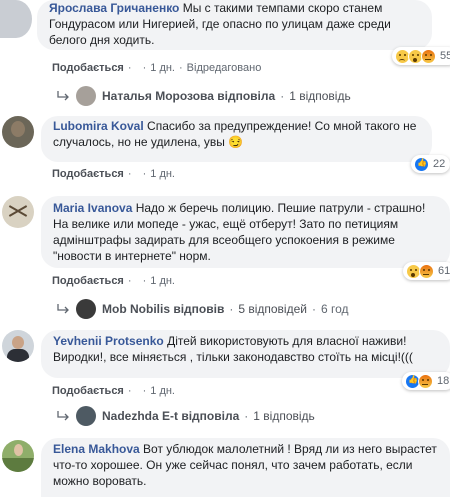 The width and height of the screenshot is (450, 497). I want to click on like-reaction-icon, so click(421, 164).